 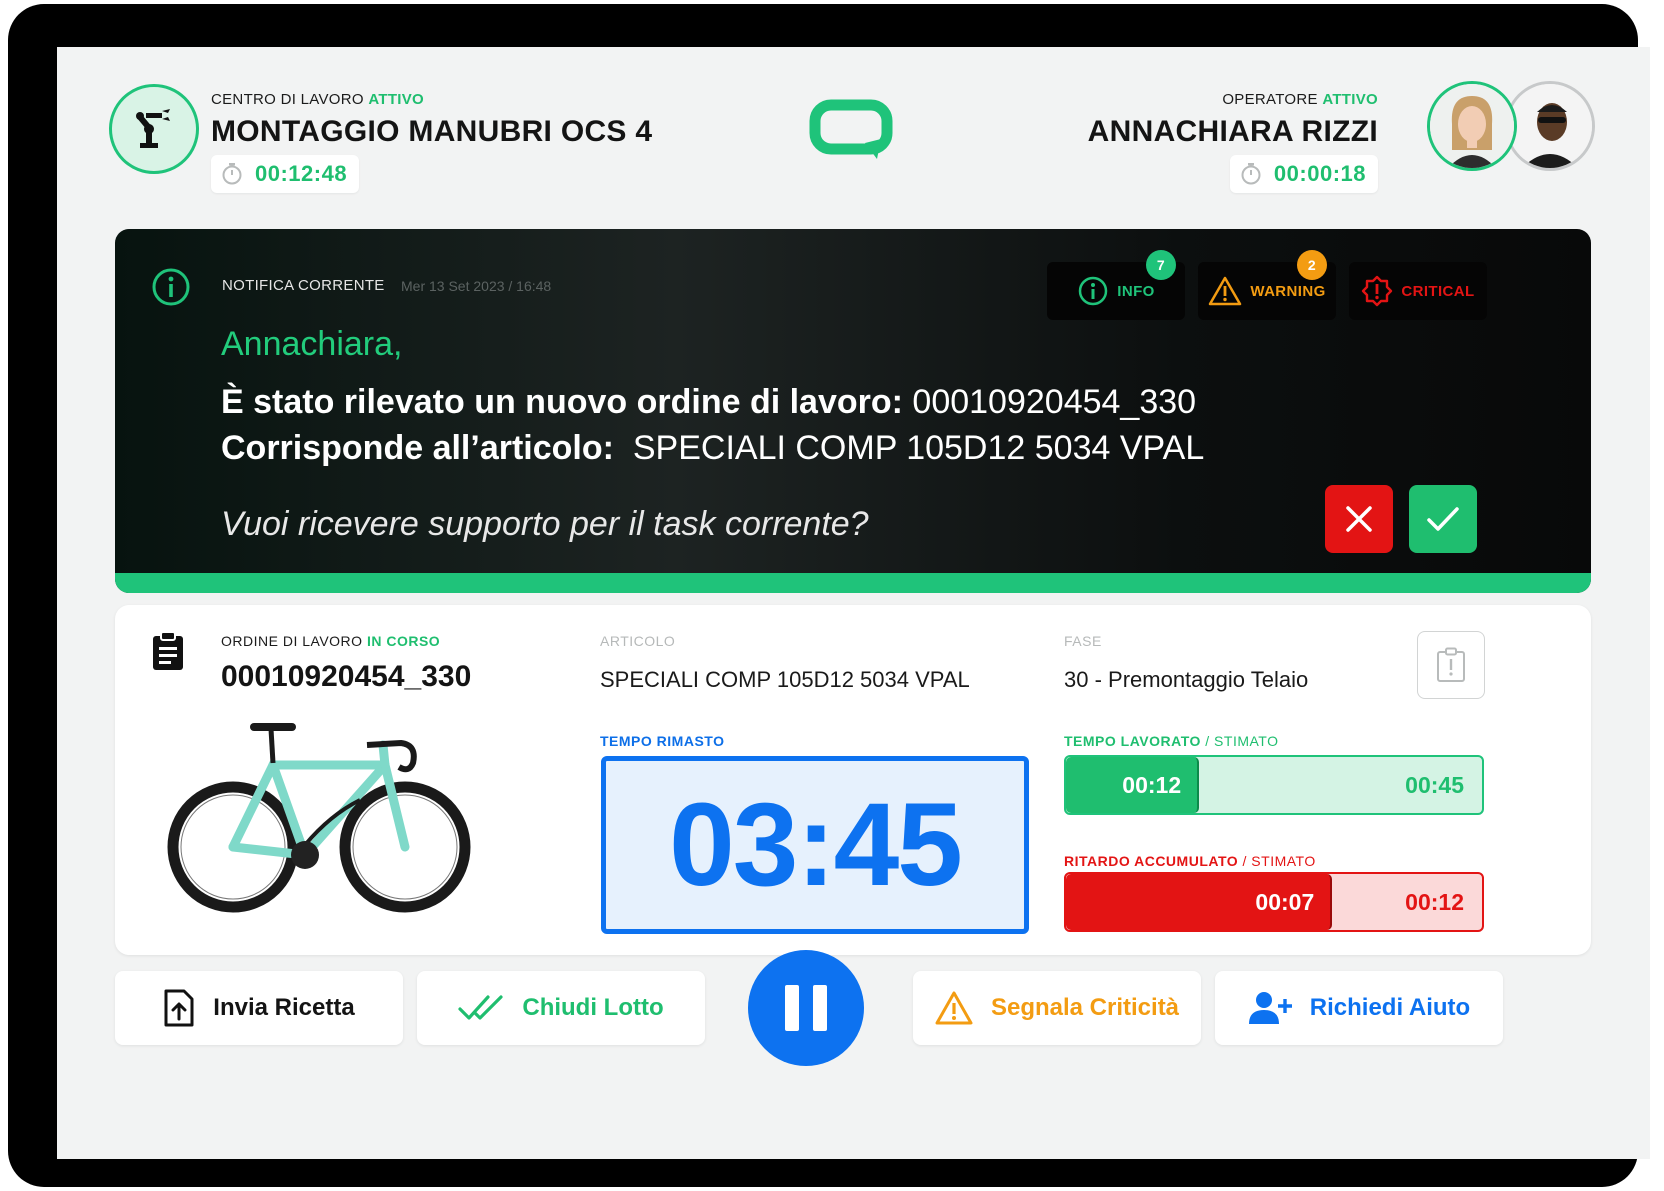 I want to click on phase-value: 30 - Premontaggio Telaio, so click(x=1186, y=679).